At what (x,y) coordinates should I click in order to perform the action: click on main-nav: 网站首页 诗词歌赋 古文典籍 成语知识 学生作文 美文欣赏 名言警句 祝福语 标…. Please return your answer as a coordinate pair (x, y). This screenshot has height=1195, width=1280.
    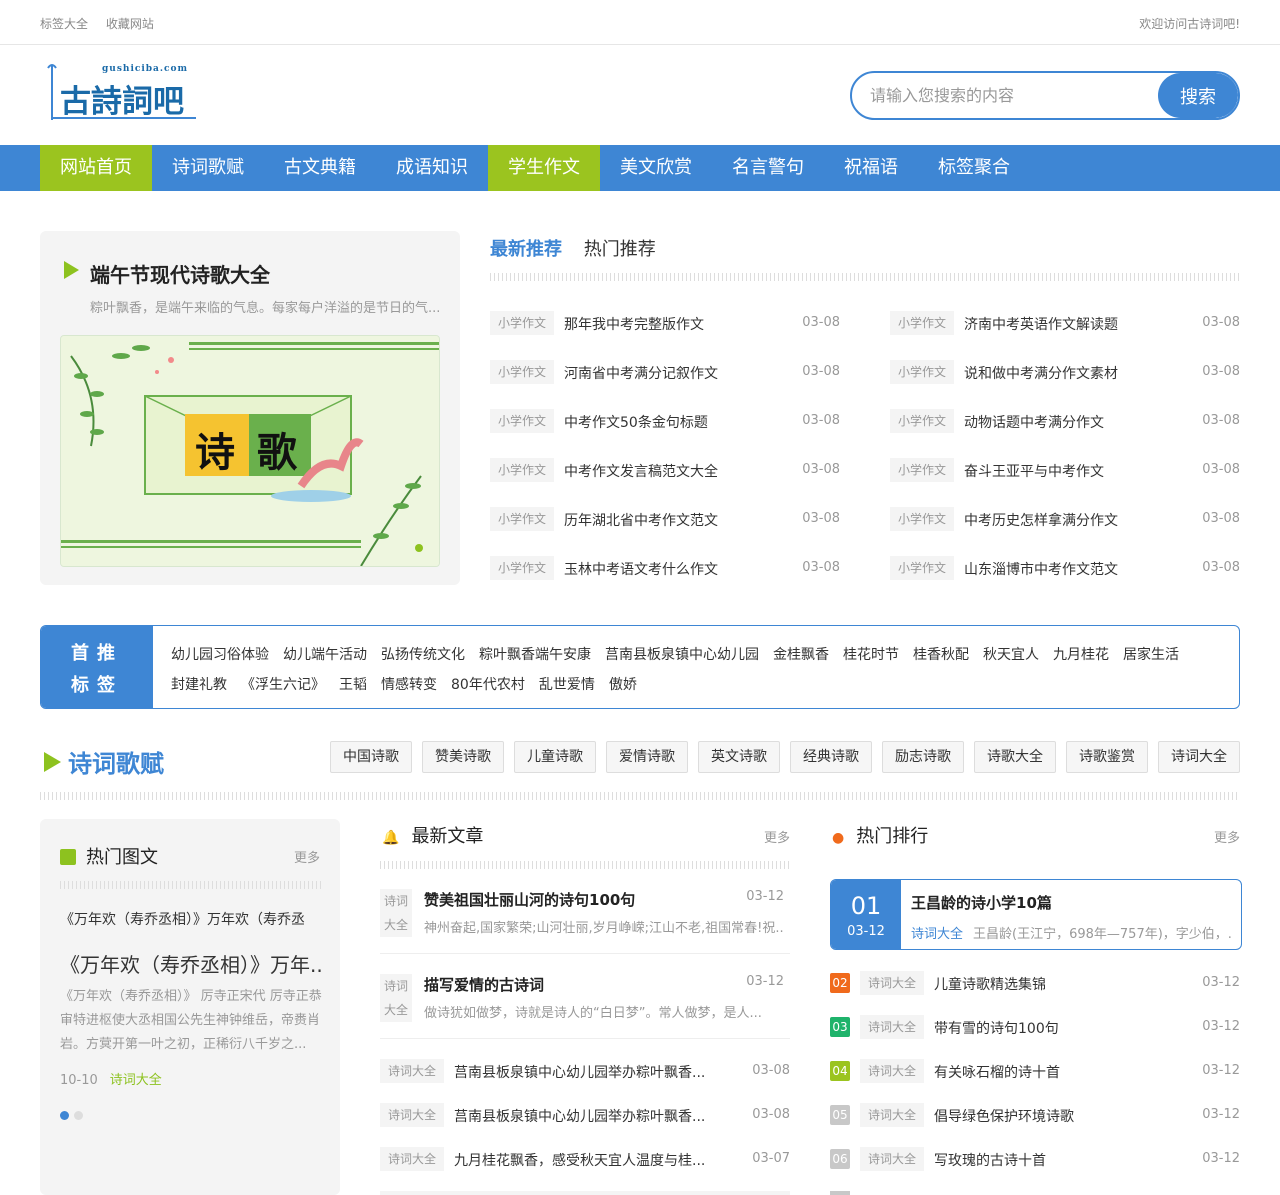
    Looking at the image, I should click on (640, 168).